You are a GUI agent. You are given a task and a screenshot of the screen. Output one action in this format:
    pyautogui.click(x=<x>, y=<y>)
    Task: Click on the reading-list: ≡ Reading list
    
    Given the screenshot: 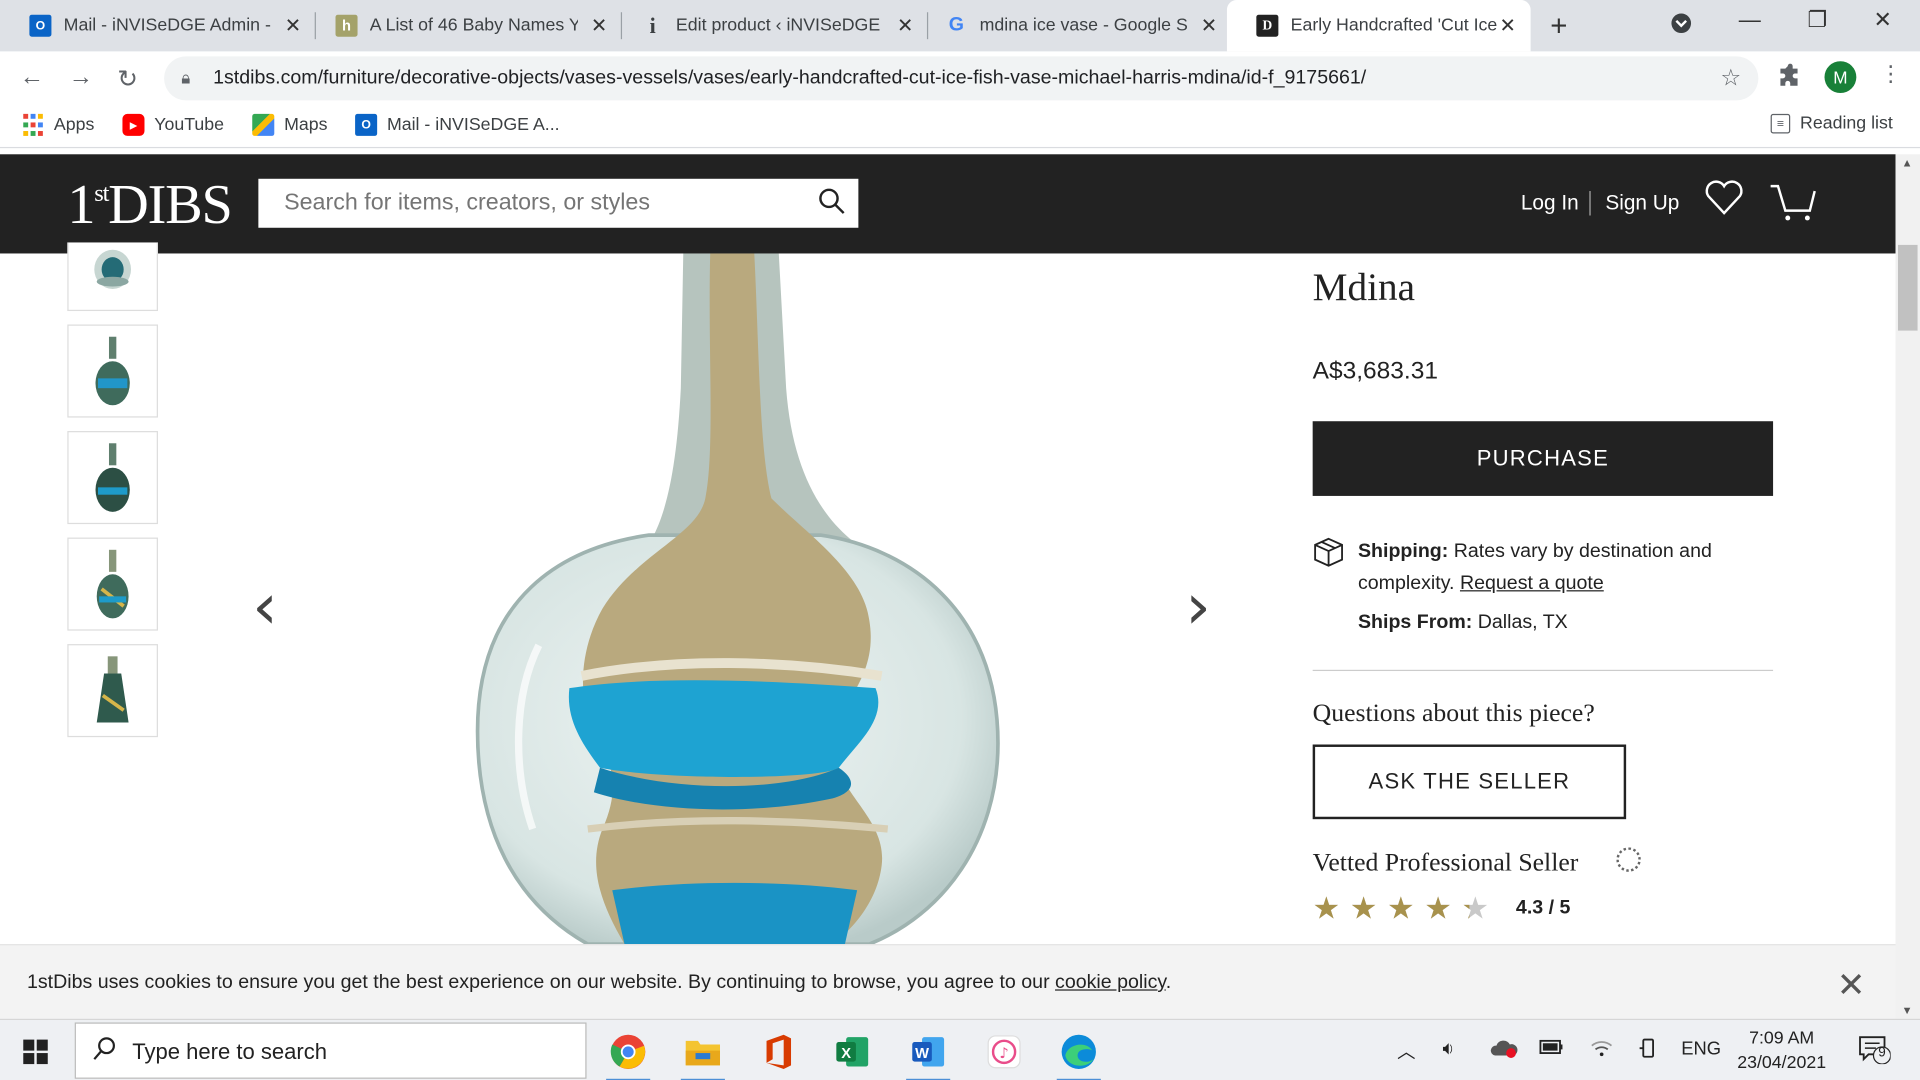 What is the action you would take?
    pyautogui.click(x=1831, y=123)
    